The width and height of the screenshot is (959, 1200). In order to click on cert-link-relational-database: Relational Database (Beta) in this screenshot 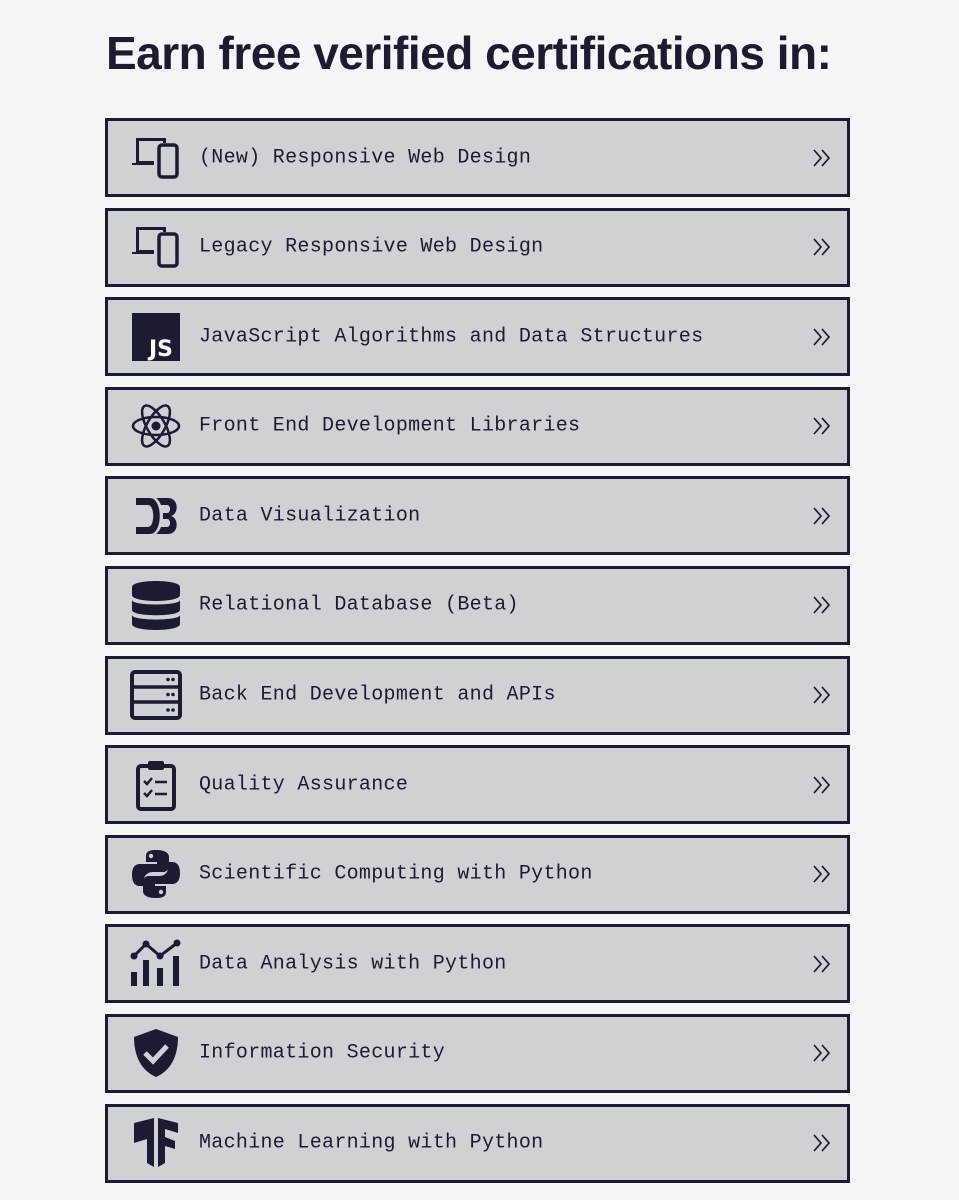, I will do `click(477, 605)`.